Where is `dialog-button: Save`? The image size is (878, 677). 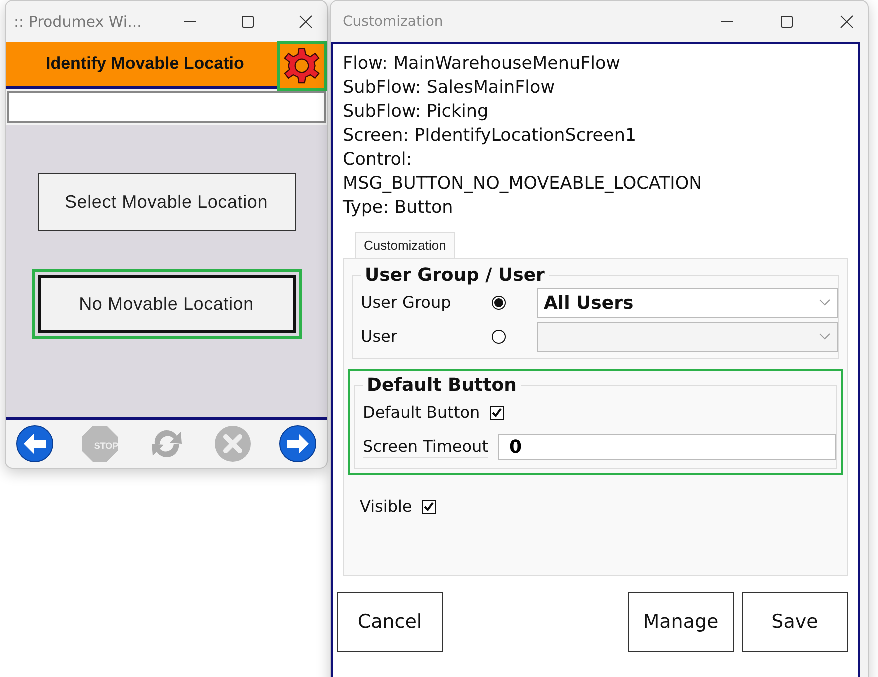
dialog-button: Save is located at coordinates (795, 622).